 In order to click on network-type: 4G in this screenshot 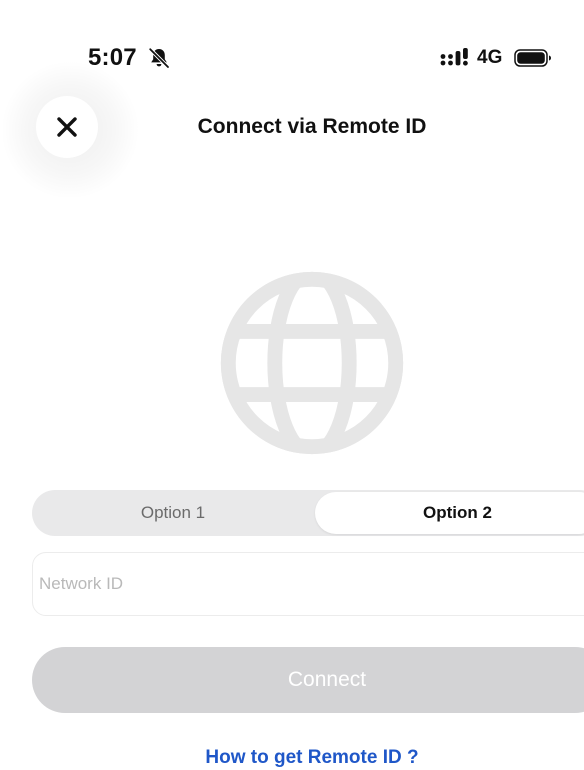, I will do `click(490, 57)`.